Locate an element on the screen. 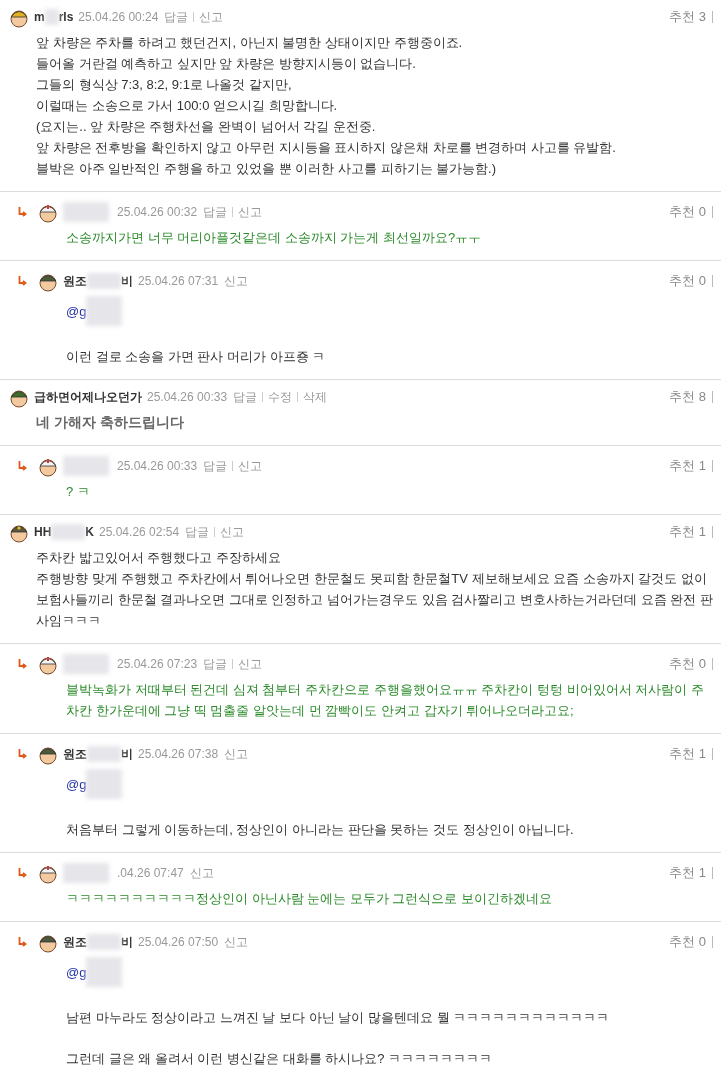  comment-action-link: 수정 is located at coordinates (280, 397).